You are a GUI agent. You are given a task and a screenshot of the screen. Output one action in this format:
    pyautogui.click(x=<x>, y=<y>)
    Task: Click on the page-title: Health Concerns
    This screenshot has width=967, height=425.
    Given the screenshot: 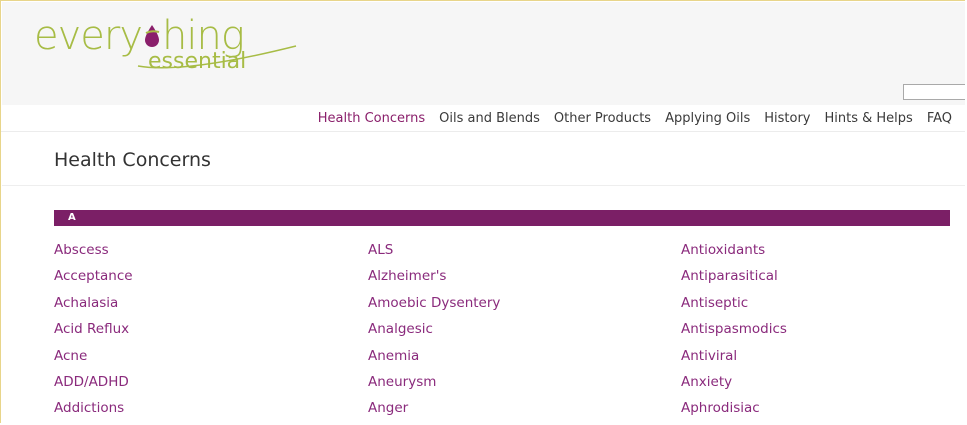 What is the action you would take?
    pyautogui.click(x=132, y=160)
    